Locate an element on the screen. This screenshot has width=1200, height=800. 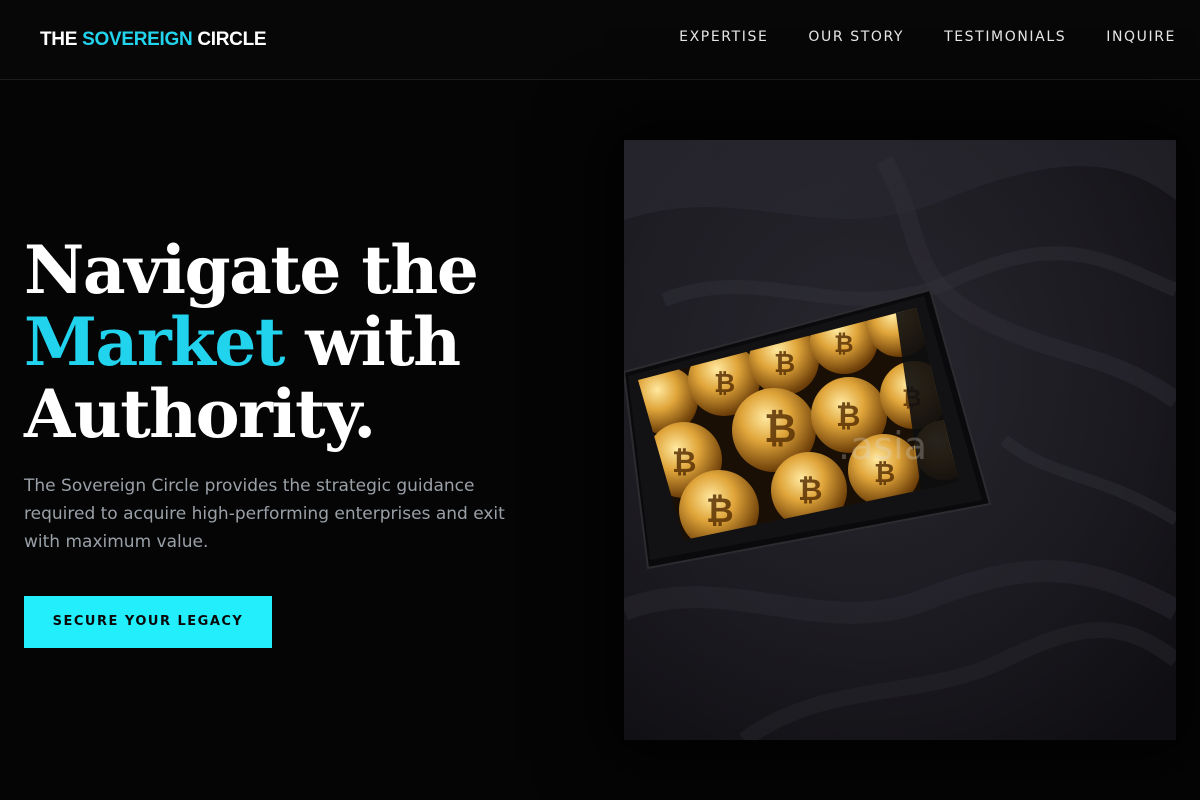
hero-title-line2: with is located at coordinates (372, 342).